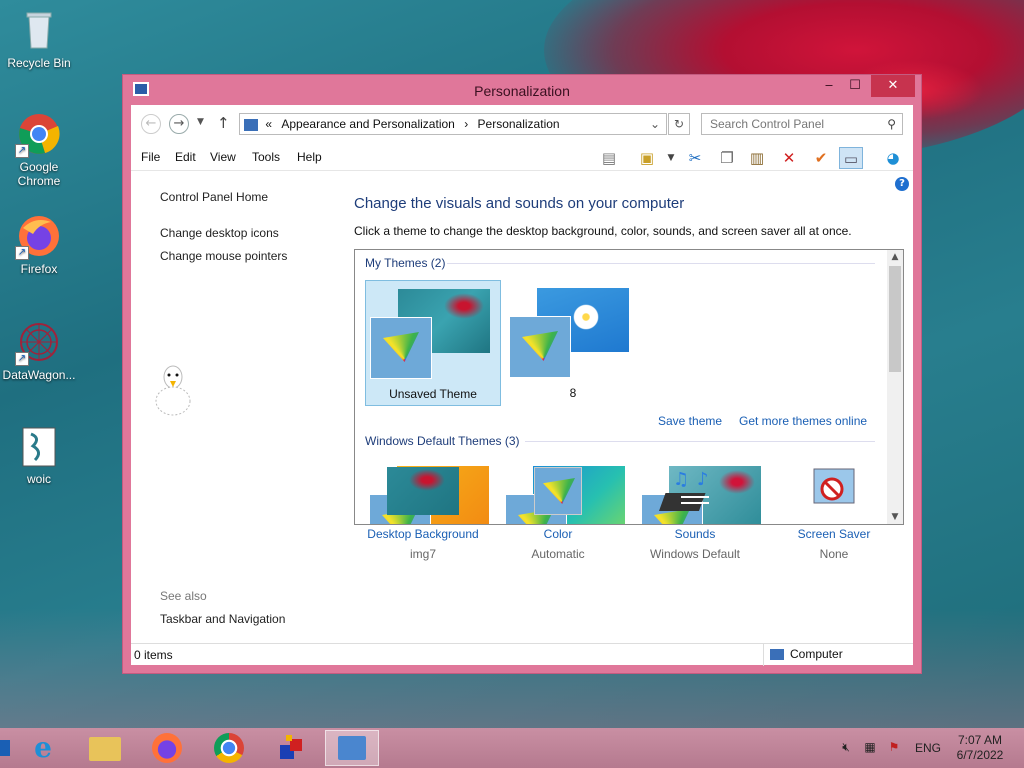 This screenshot has height=768, width=1024. What do you see at coordinates (422, 554) in the screenshot?
I see `desktop-background-value: img7` at bounding box center [422, 554].